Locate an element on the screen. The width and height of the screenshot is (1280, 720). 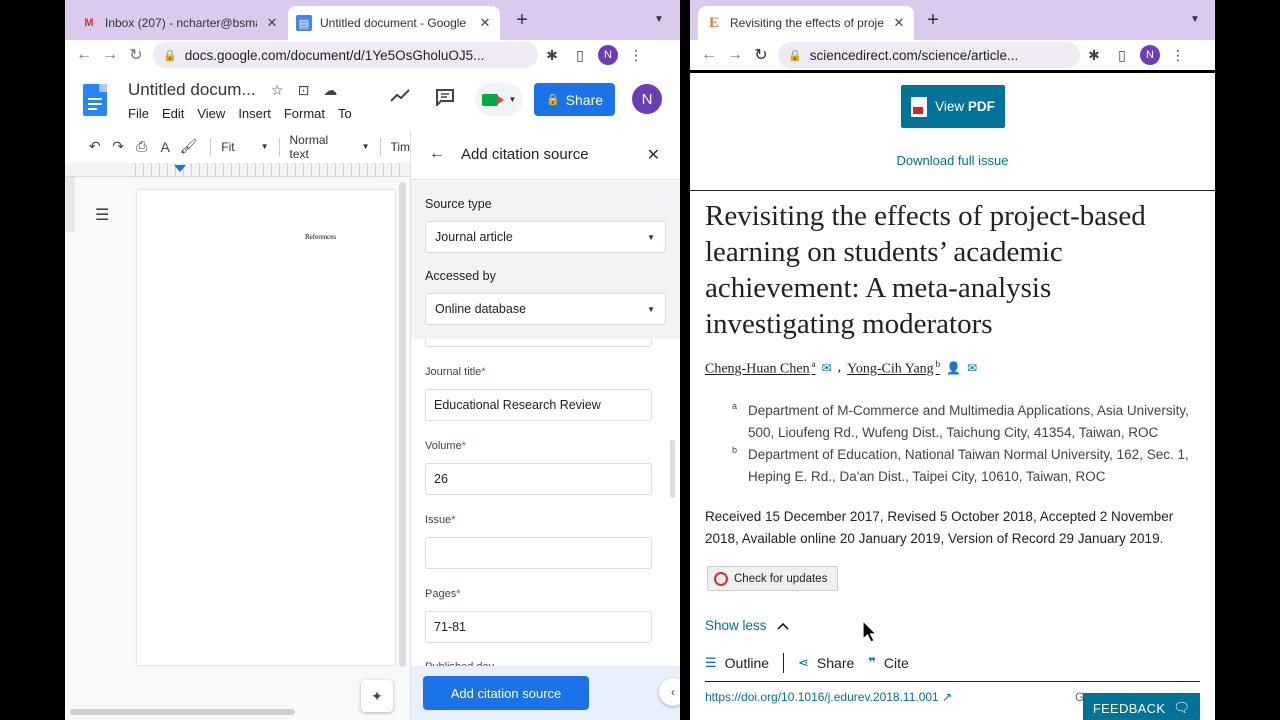
author-link: Cheng-Huan Chen a is located at coordinates (760, 368).